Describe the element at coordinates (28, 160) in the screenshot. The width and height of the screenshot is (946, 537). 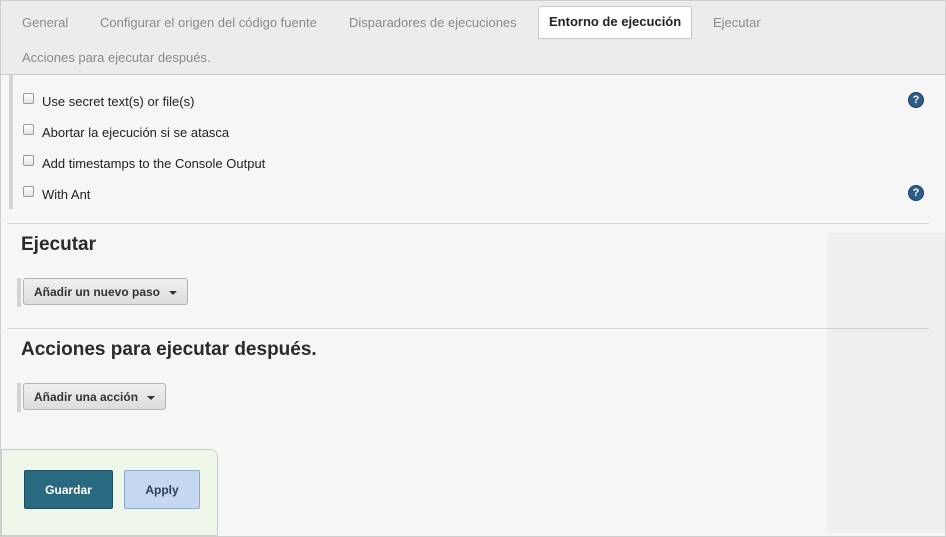
I see `timestamps-checkbox` at that location.